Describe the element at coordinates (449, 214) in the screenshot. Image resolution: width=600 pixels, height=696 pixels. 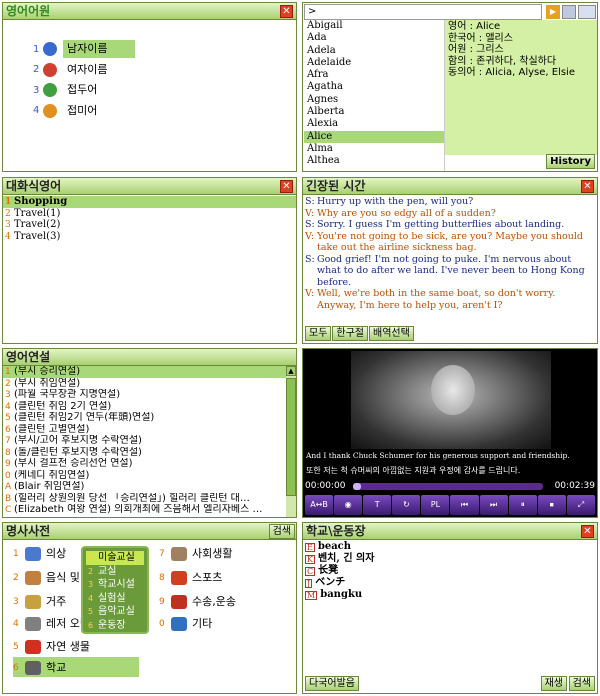
I see `dialogue-line: V: Why are you so edgy all of a sudden?` at that location.